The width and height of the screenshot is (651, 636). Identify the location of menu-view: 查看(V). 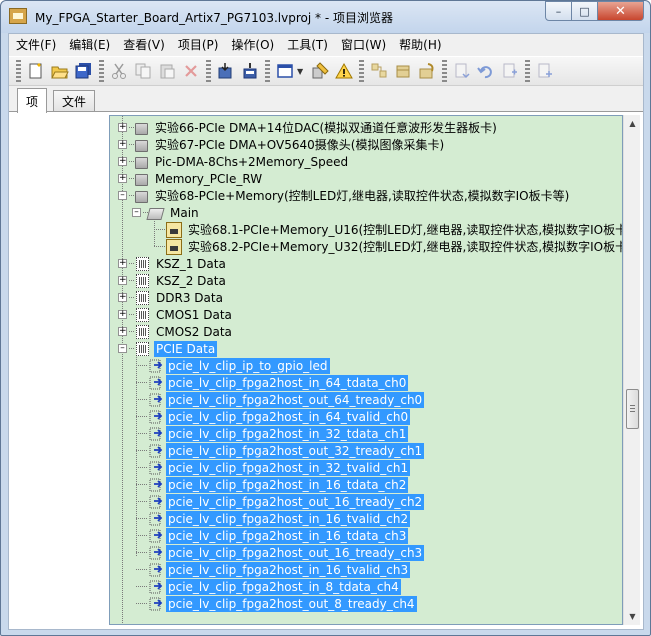
(143, 44).